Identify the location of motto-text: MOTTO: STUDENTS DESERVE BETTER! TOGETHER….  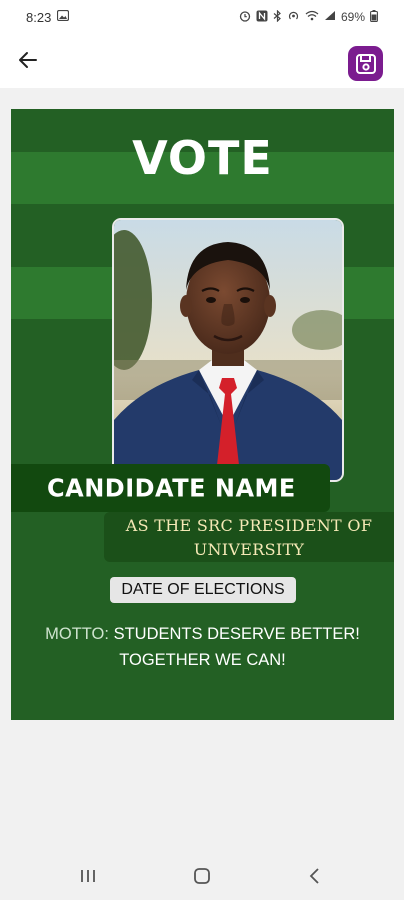
(202, 647).